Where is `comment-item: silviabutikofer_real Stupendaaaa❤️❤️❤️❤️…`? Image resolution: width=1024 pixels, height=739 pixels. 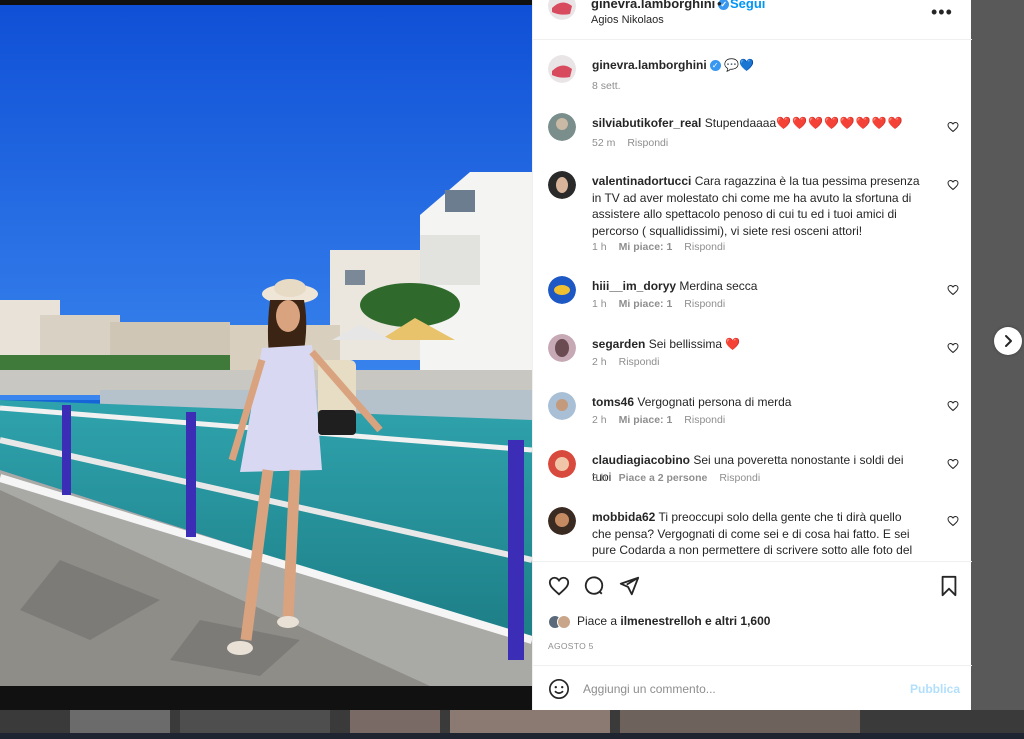 comment-item: silviabutikofer_real Stupendaaaa❤️❤️❤️❤️… is located at coordinates (752, 139).